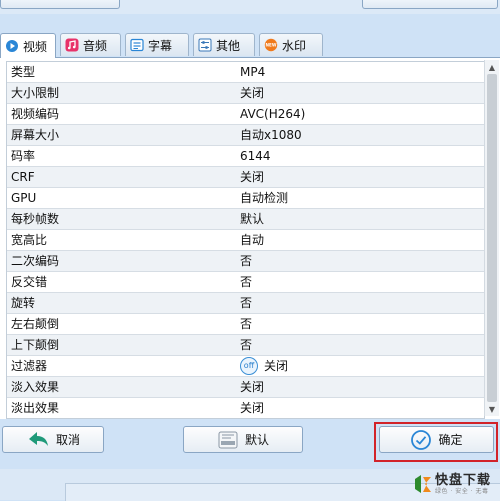 This screenshot has height=501, width=500. Describe the element at coordinates (360, 72) in the screenshot. I see `property-value: MP4` at that location.